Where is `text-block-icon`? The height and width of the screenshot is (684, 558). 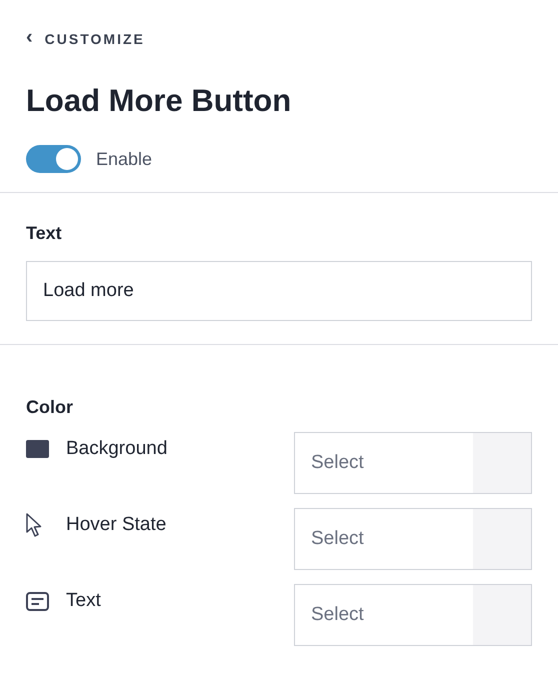
text-block-icon is located at coordinates (37, 601).